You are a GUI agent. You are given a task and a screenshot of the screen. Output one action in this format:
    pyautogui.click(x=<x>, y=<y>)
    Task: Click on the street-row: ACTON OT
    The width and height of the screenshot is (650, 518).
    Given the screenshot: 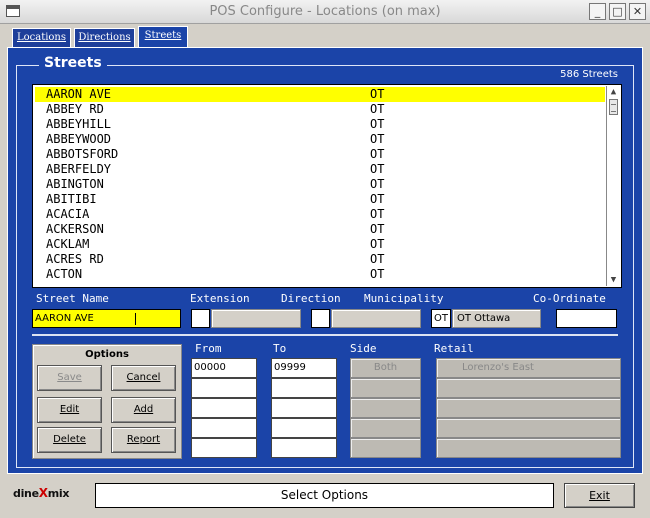 What is the action you would take?
    pyautogui.click(x=320, y=274)
    